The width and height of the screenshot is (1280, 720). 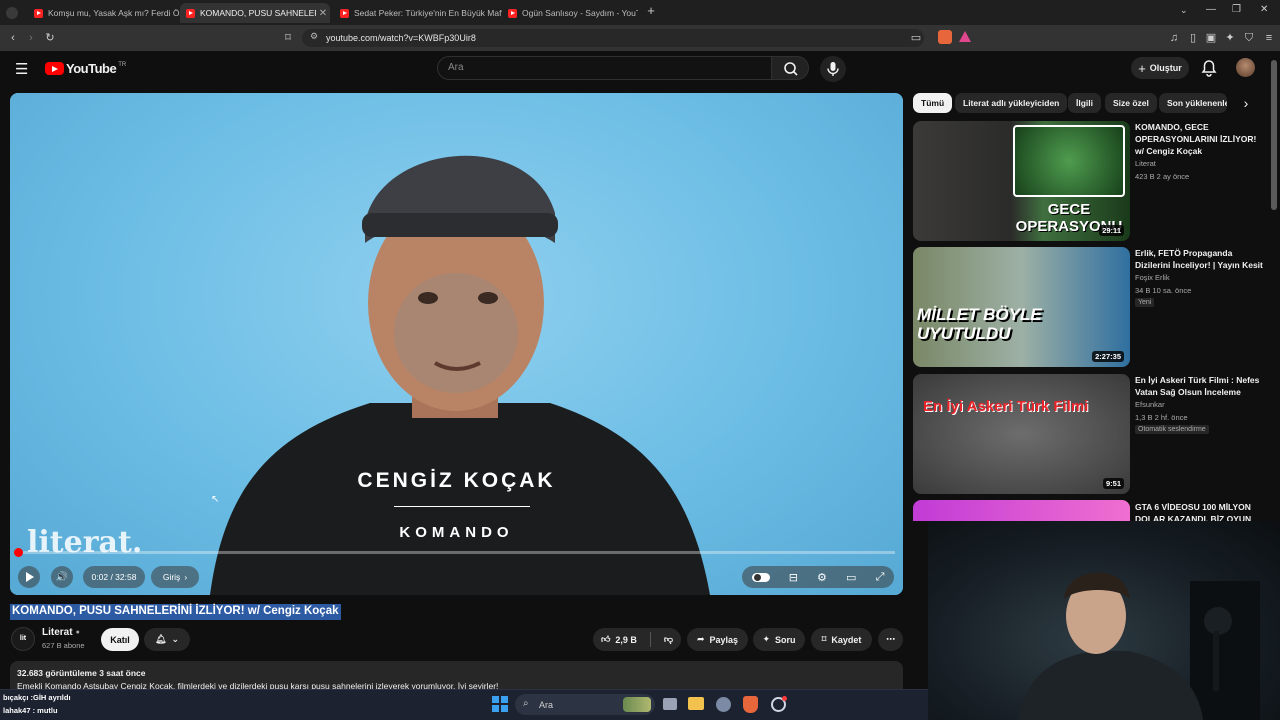 I want to click on chevron-down-icon: ⌄, so click(x=175, y=639).